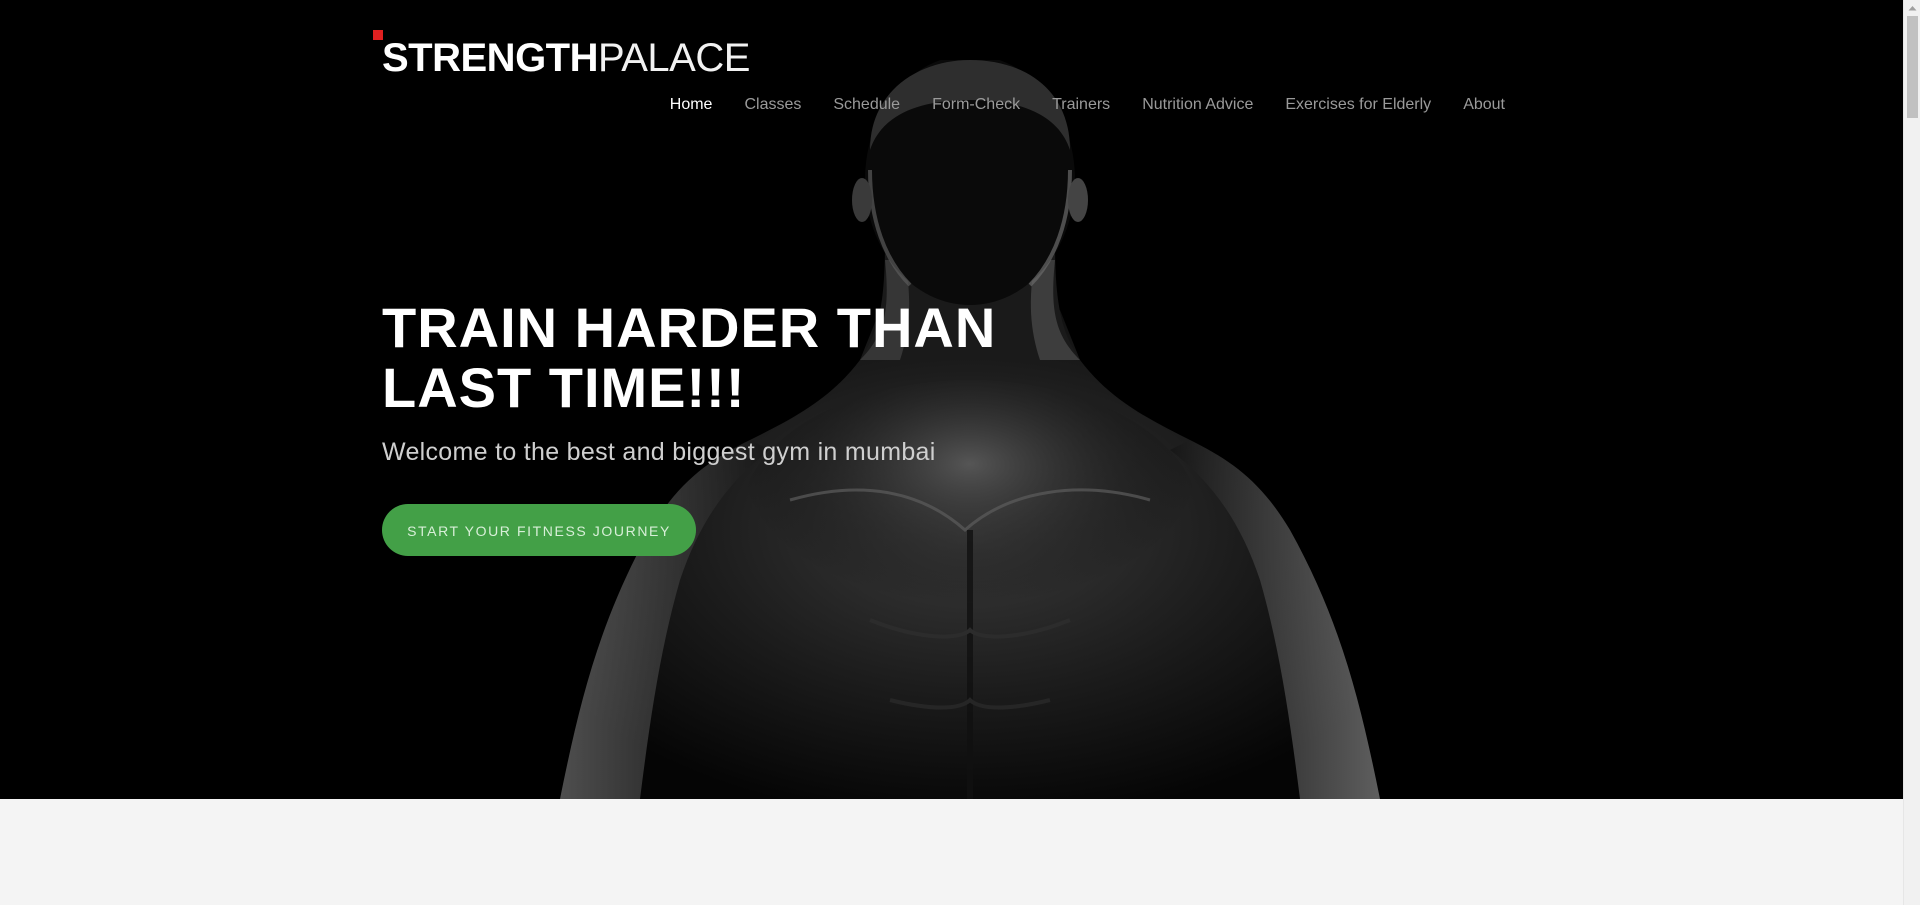 The width and height of the screenshot is (1920, 905). Describe the element at coordinates (866, 105) in the screenshot. I see `nav-item-schedule: Schedule` at that location.